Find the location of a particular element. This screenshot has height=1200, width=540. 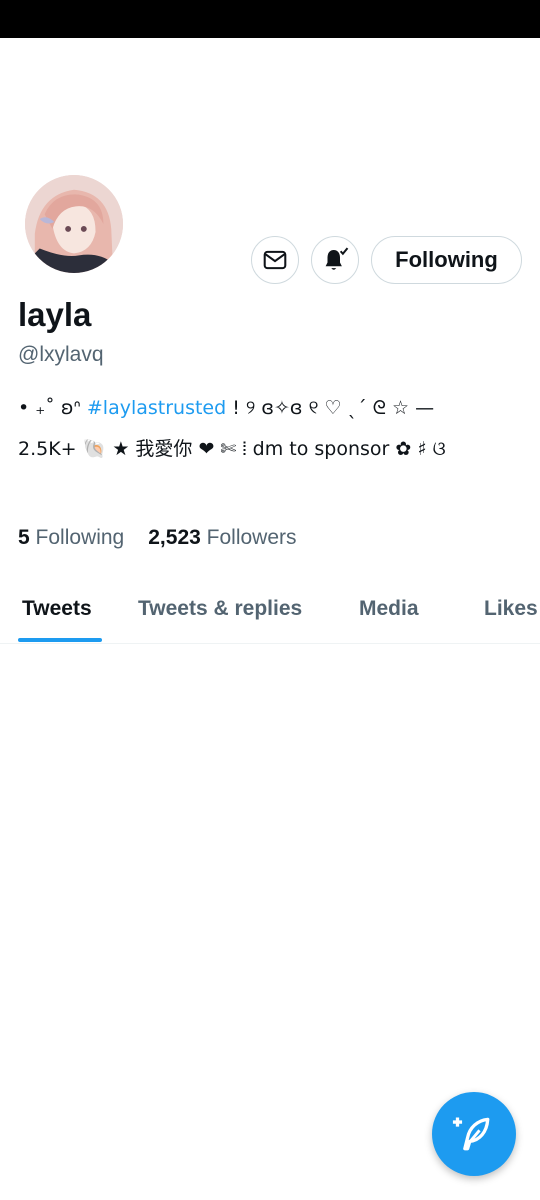

message-button is located at coordinates (275, 260).